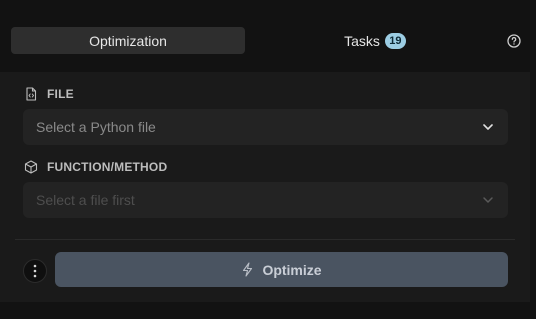  Describe the element at coordinates (107, 167) in the screenshot. I see `function-label: FUNCTION/METHOD` at that location.